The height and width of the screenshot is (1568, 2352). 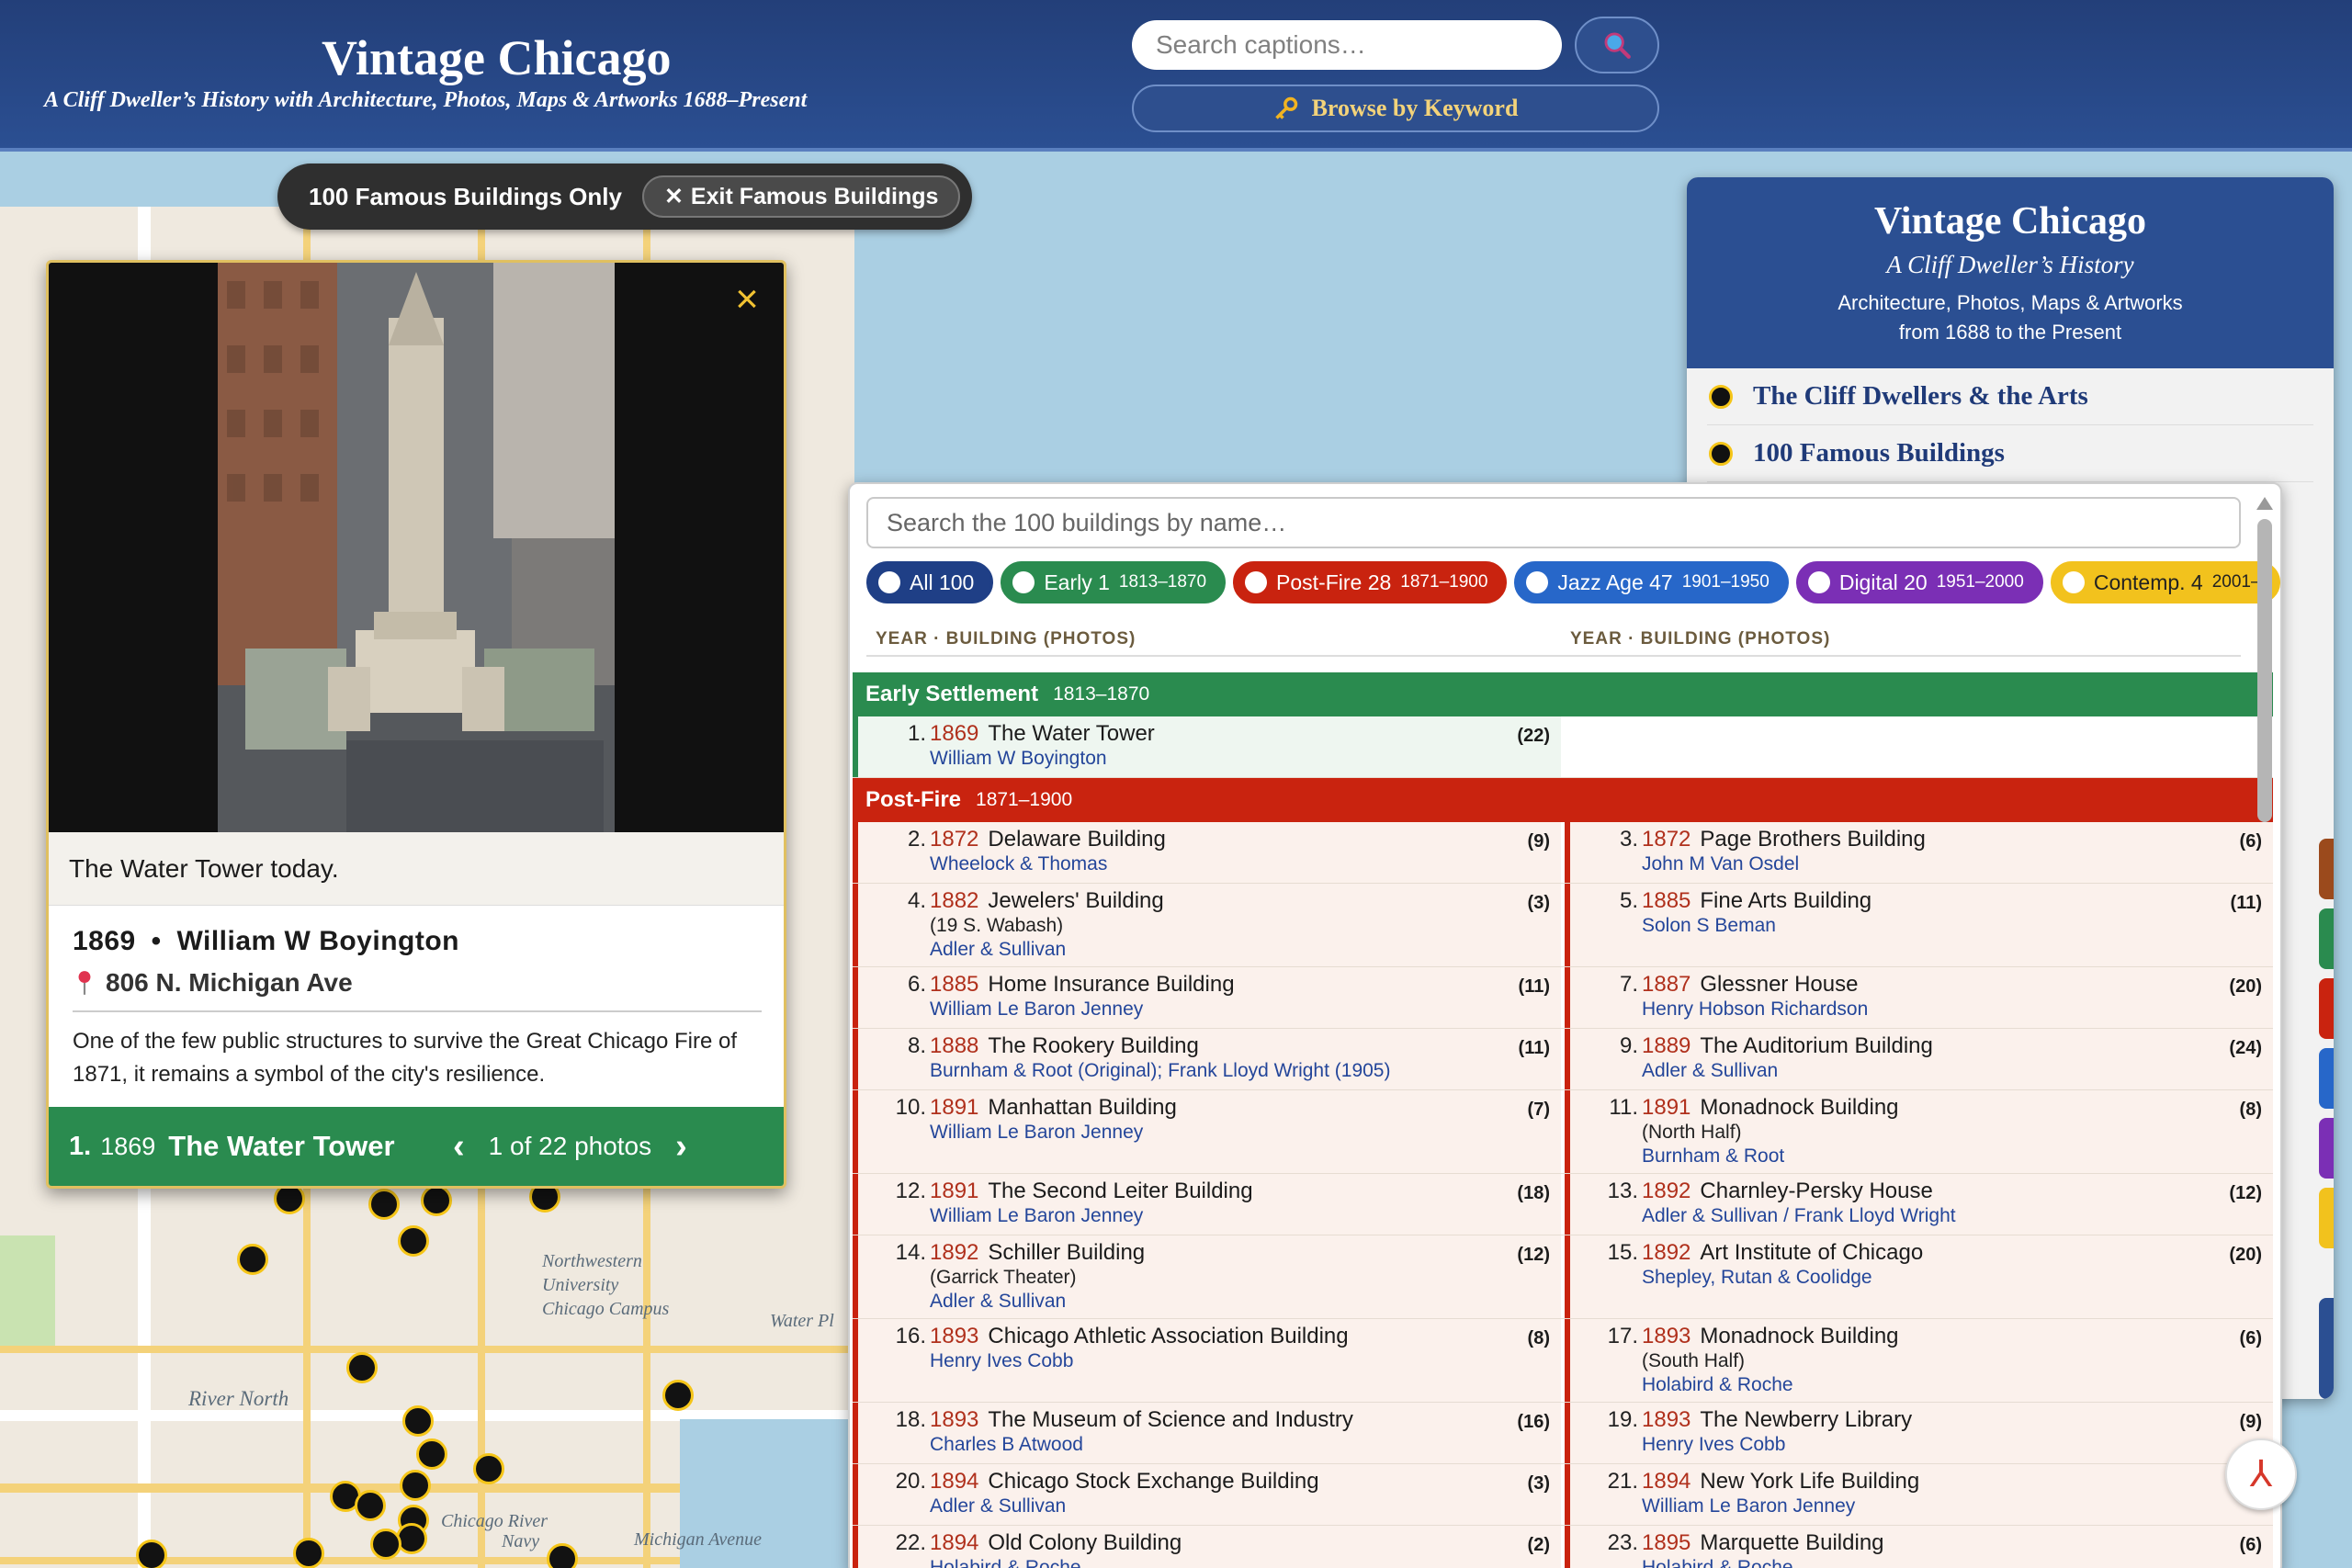 What do you see at coordinates (954, 1191) in the screenshot?
I see `building-year: 1891` at bounding box center [954, 1191].